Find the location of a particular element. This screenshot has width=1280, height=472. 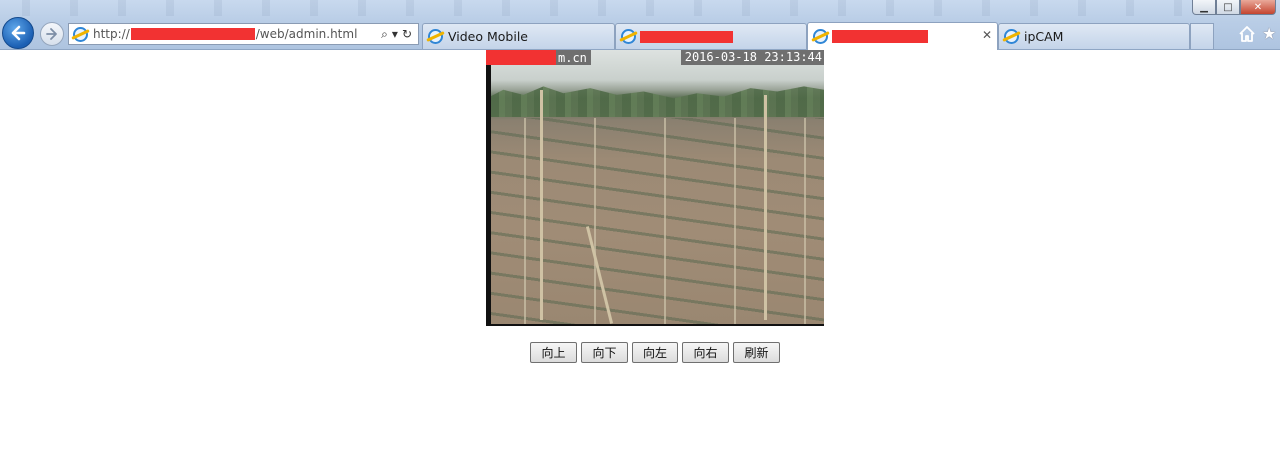

url-redaction is located at coordinates (192, 34).